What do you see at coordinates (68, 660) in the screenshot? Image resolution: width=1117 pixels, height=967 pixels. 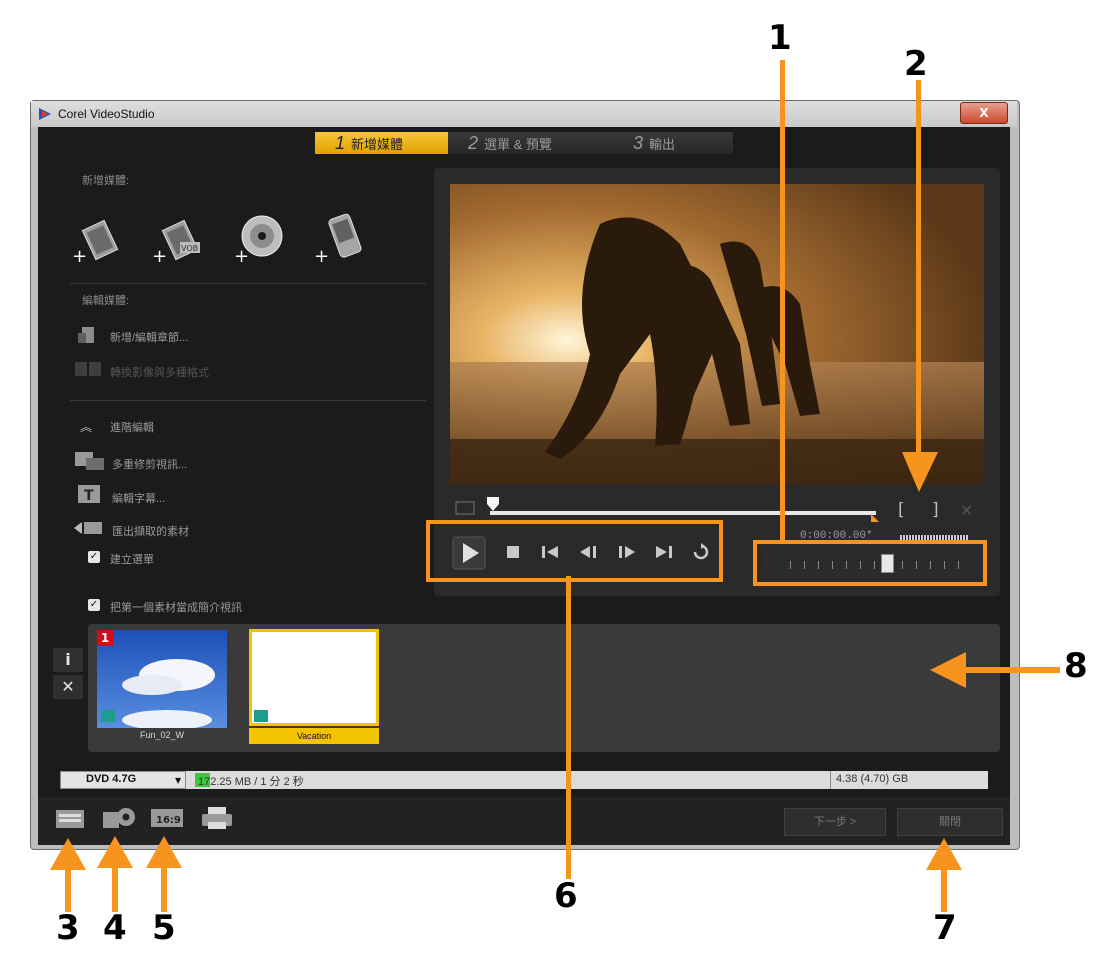 I see `info-button: i` at bounding box center [68, 660].